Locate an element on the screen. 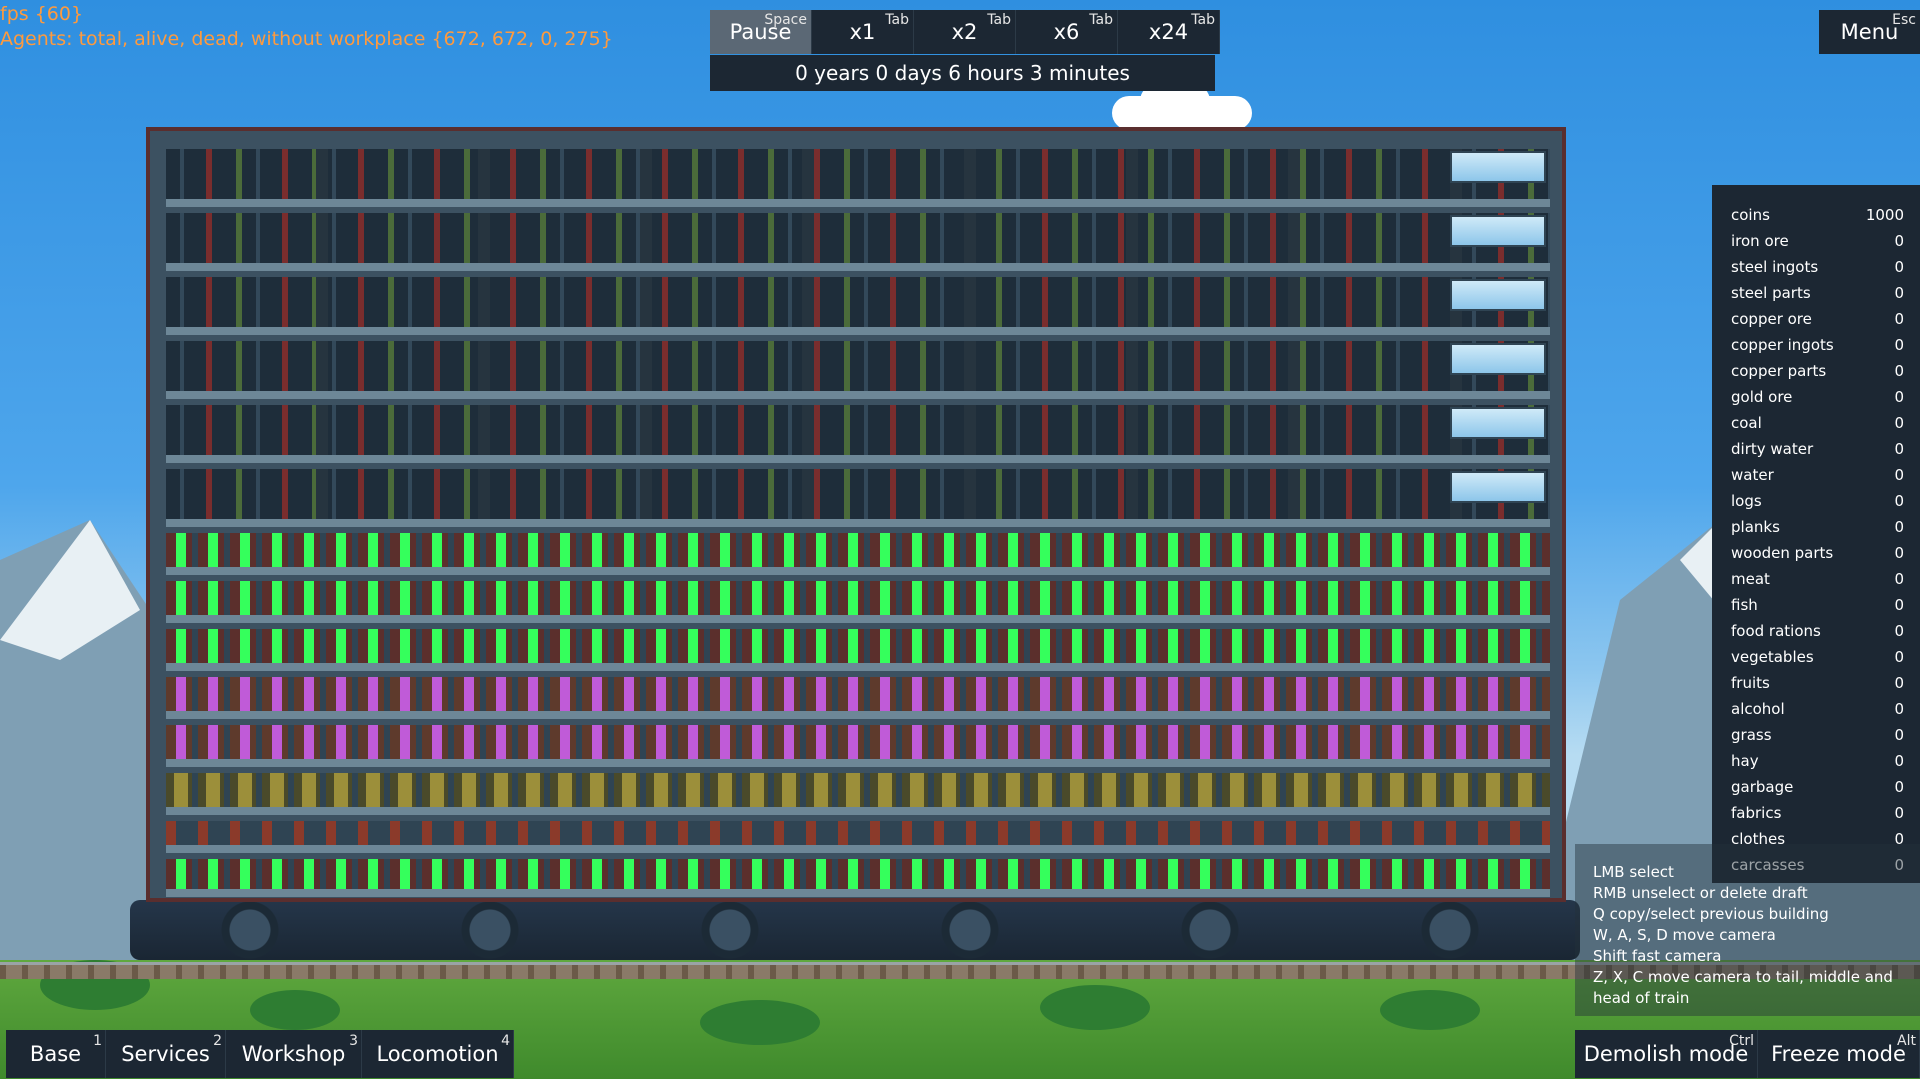 Image resolution: width=1920 pixels, height=1079 pixels. resource-name: vegetables is located at coordinates (1772, 657).